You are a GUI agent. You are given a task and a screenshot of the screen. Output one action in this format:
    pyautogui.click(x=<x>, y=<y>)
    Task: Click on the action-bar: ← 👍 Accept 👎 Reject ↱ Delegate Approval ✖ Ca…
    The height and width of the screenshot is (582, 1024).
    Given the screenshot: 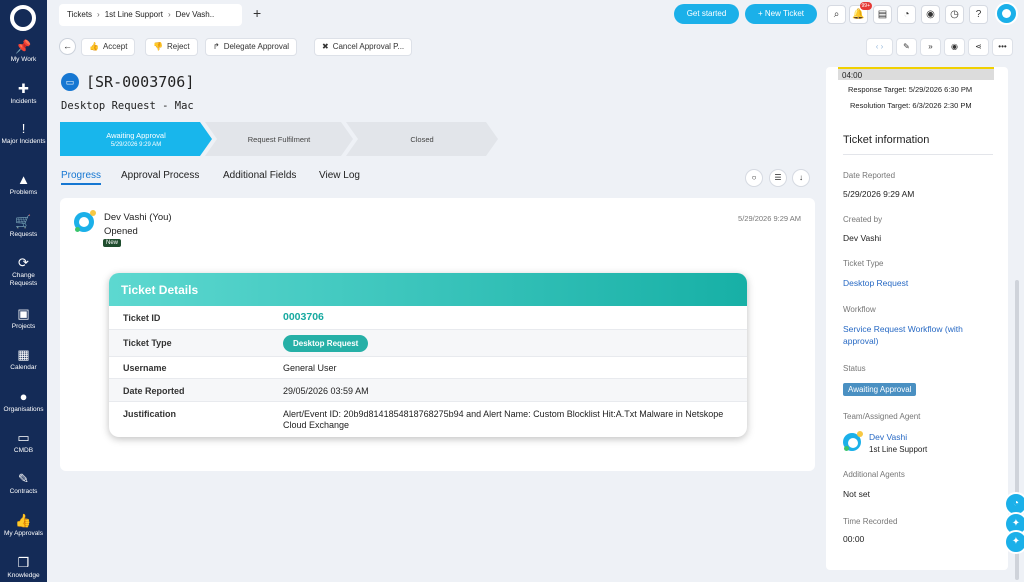 What is the action you would take?
    pyautogui.click(x=535, y=46)
    